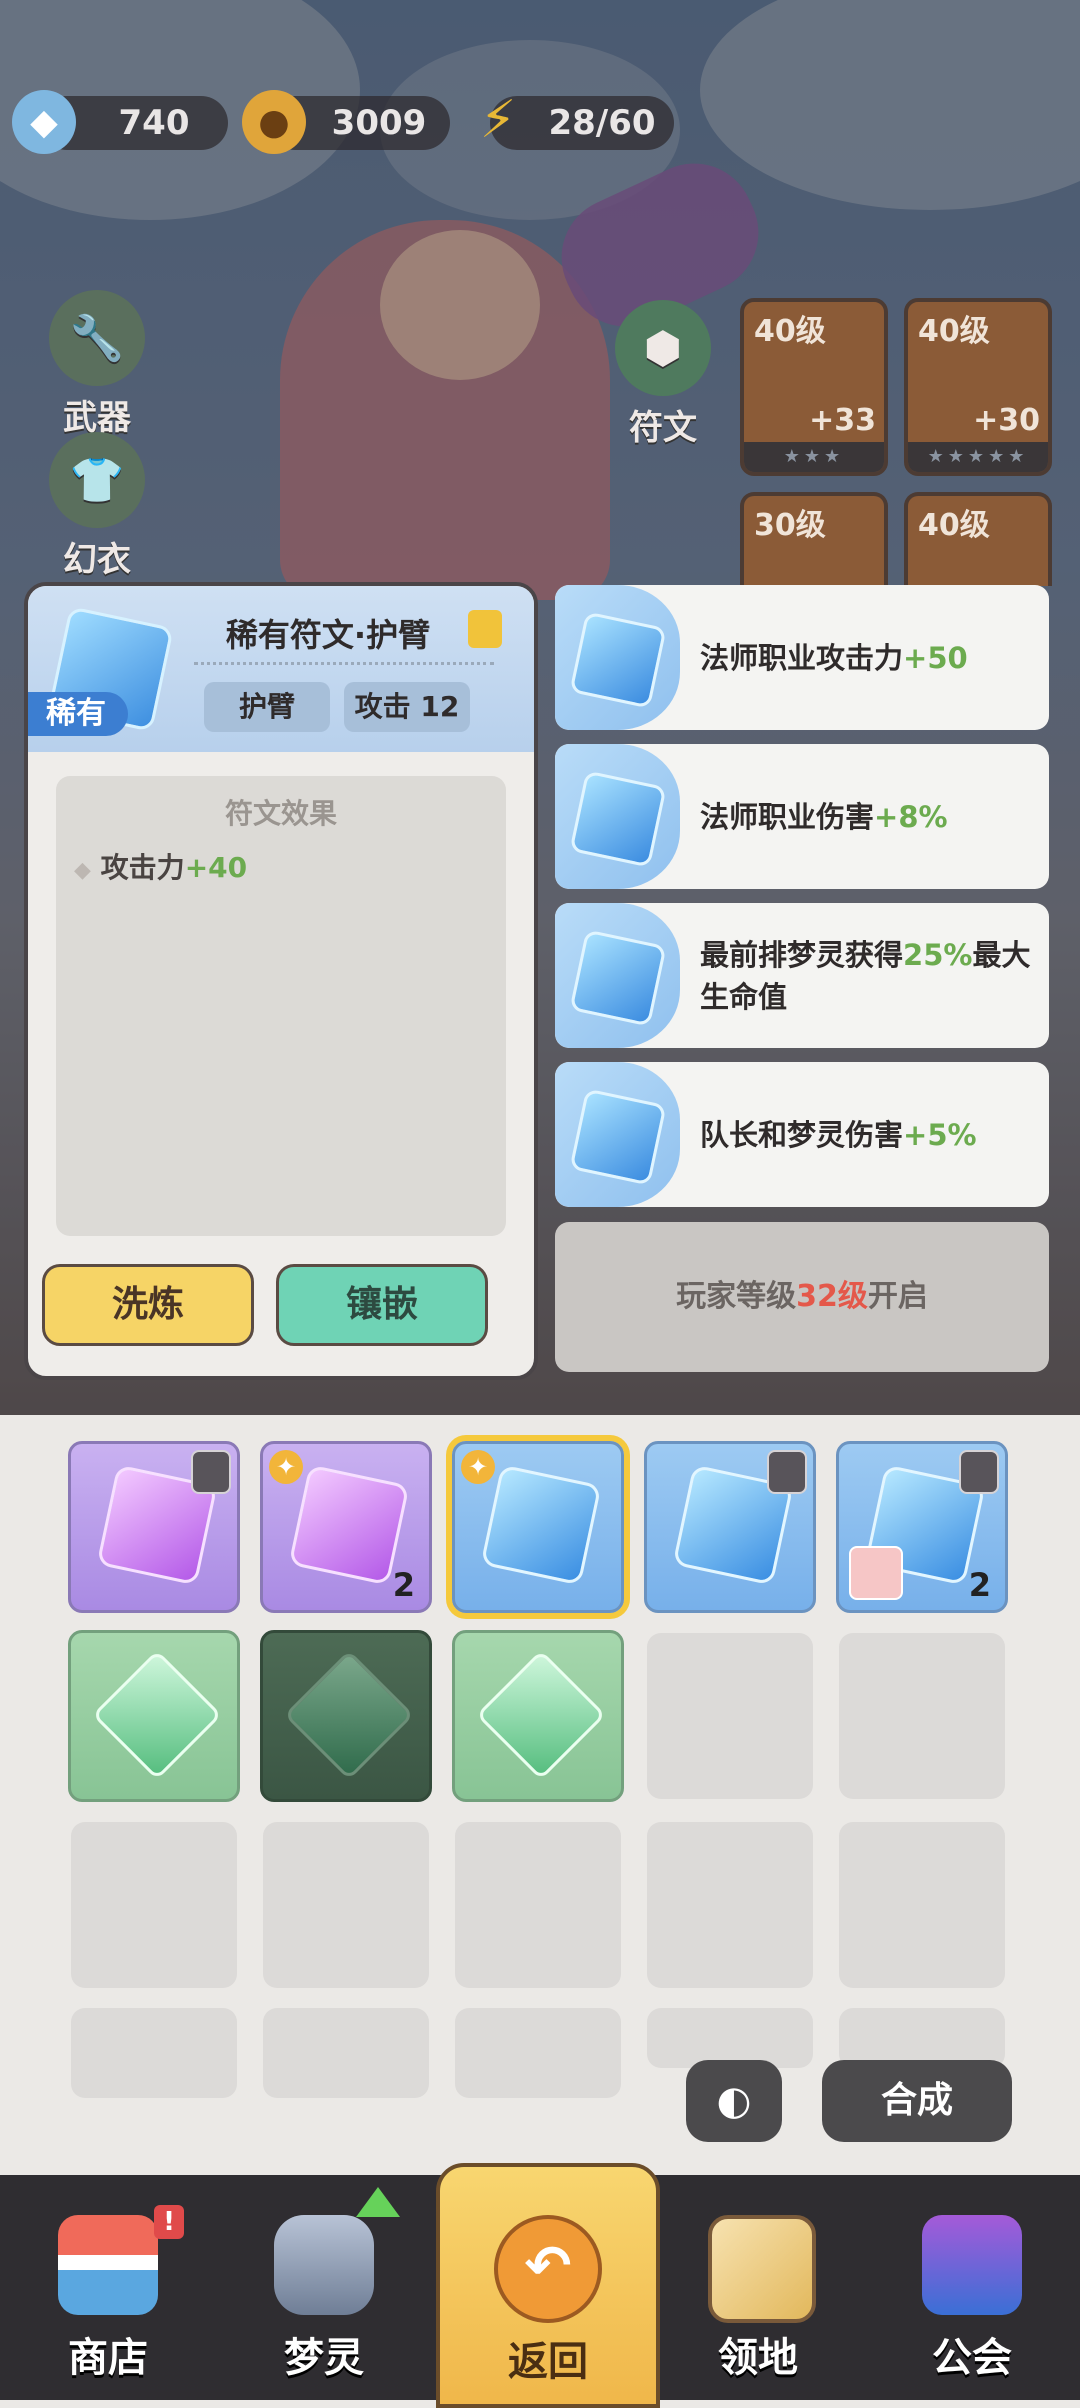 Image resolution: width=1080 pixels, height=2408 pixels. Describe the element at coordinates (407, 707) in the screenshot. I see `attack-chip: 攻击 12` at that location.